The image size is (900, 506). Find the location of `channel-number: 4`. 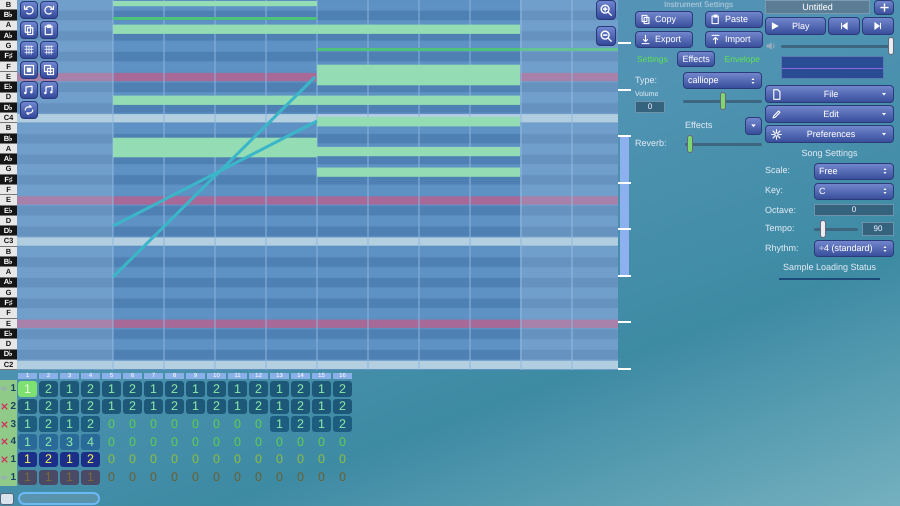

channel-number: 4 is located at coordinates (13, 442).